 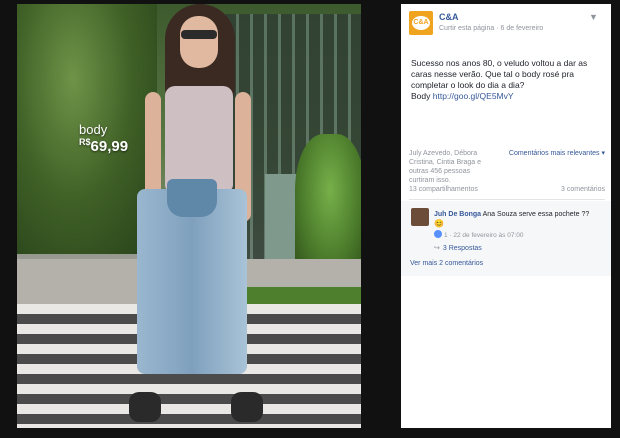 I want to click on like-icon, so click(x=438, y=234).